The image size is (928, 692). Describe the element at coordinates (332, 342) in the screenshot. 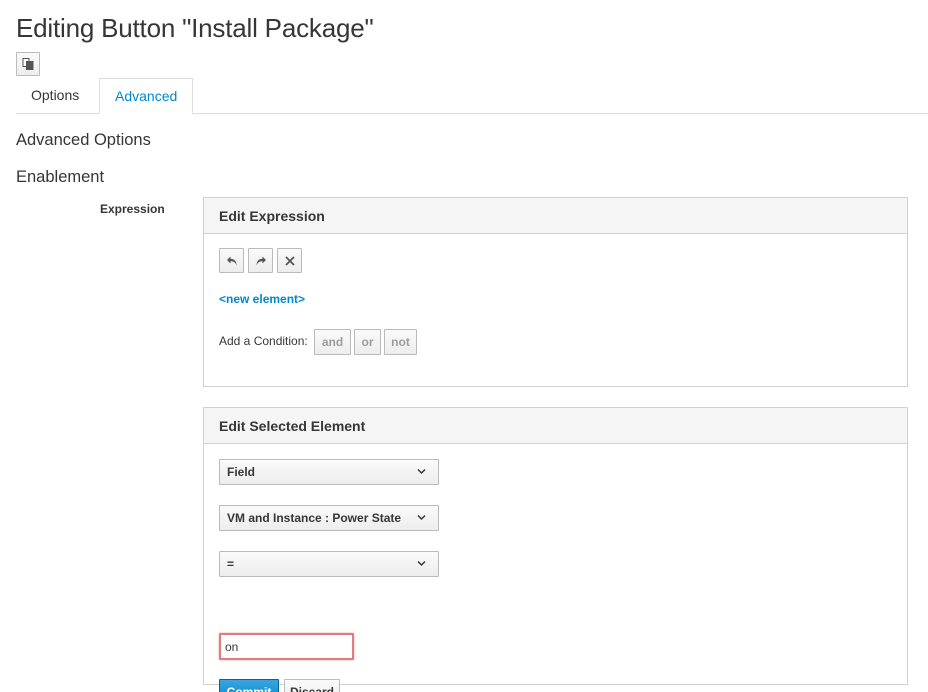

I see `condition-and-button: and` at that location.